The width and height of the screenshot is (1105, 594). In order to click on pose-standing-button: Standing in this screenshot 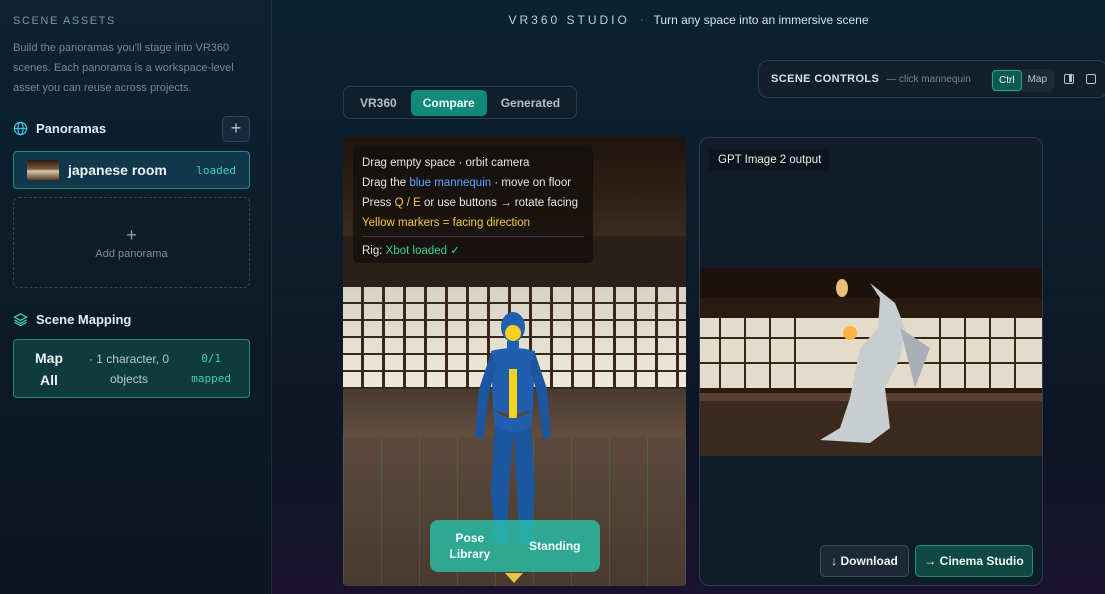, I will do `click(554, 546)`.